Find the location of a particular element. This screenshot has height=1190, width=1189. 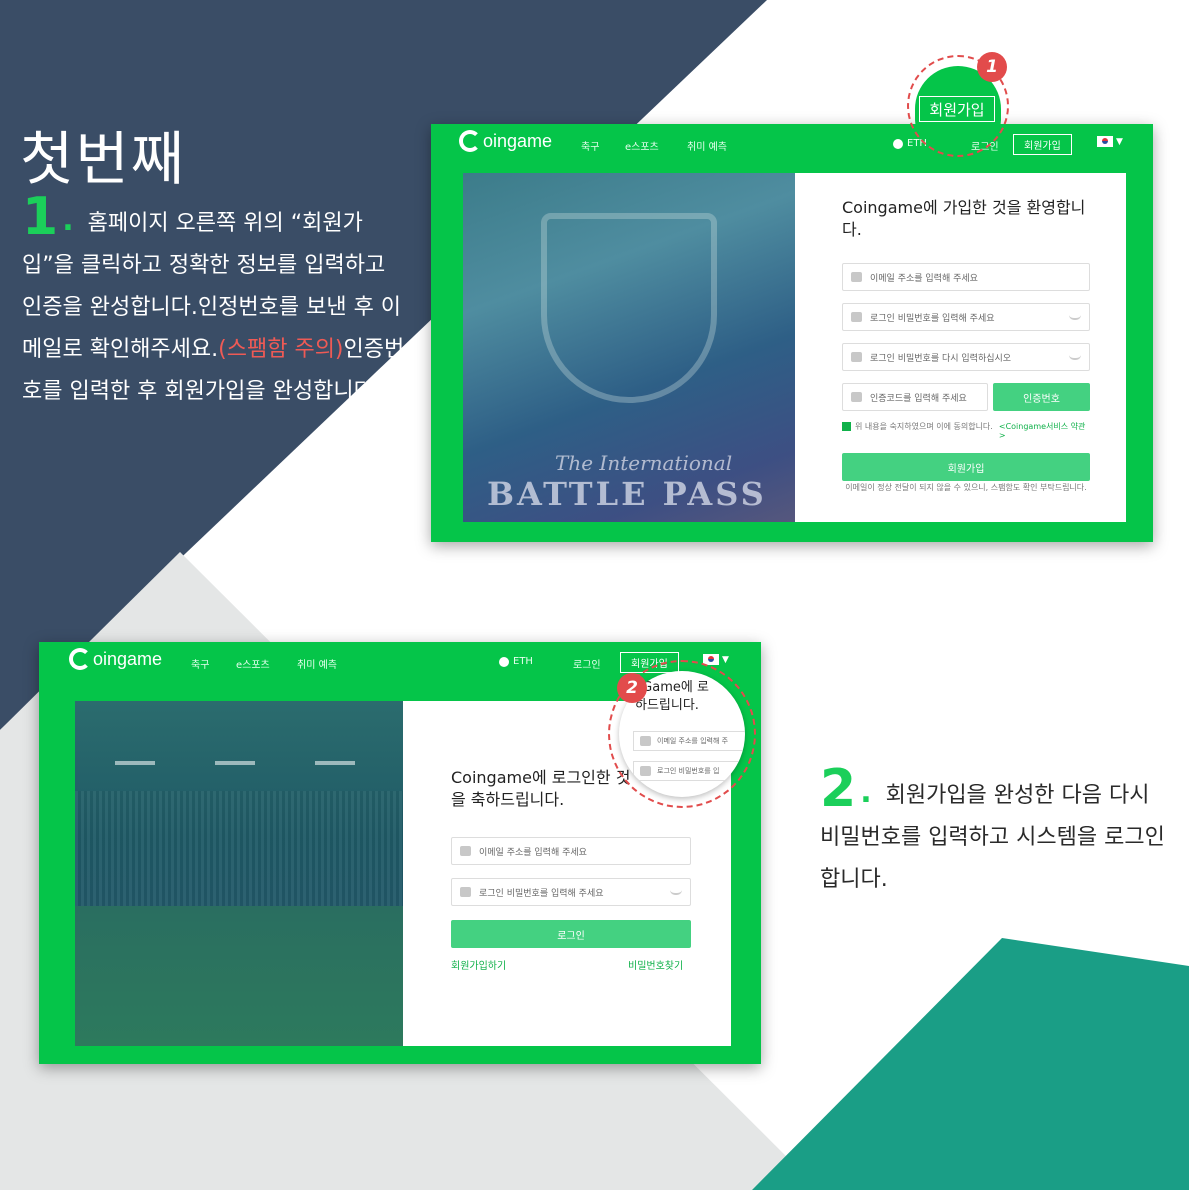

login-title: Coingame에 로그인한 것을 축하드립니다. is located at coordinates (541, 788).